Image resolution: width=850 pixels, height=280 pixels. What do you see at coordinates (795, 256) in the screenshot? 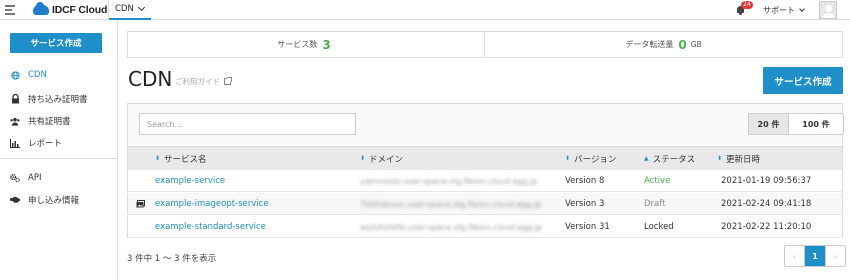
I see `prev-page-button: ‹` at bounding box center [795, 256].